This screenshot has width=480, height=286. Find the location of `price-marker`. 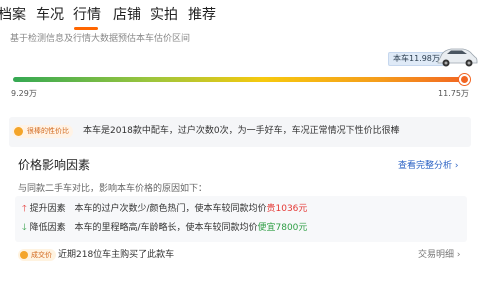

price-marker is located at coordinates (464, 79).